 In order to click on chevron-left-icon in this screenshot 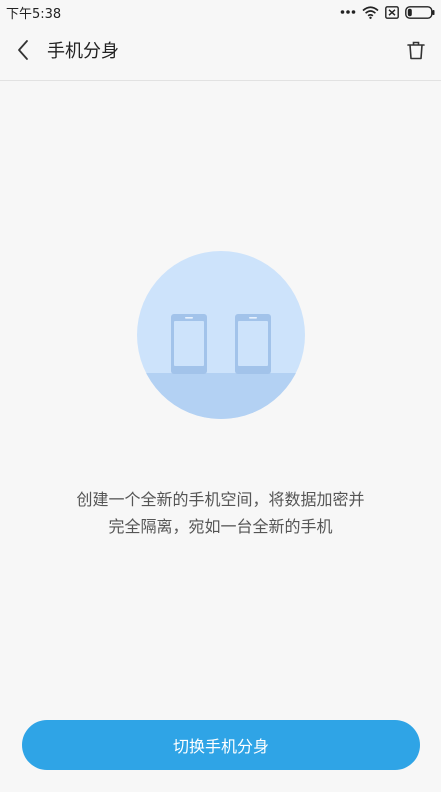, I will do `click(23, 52)`.